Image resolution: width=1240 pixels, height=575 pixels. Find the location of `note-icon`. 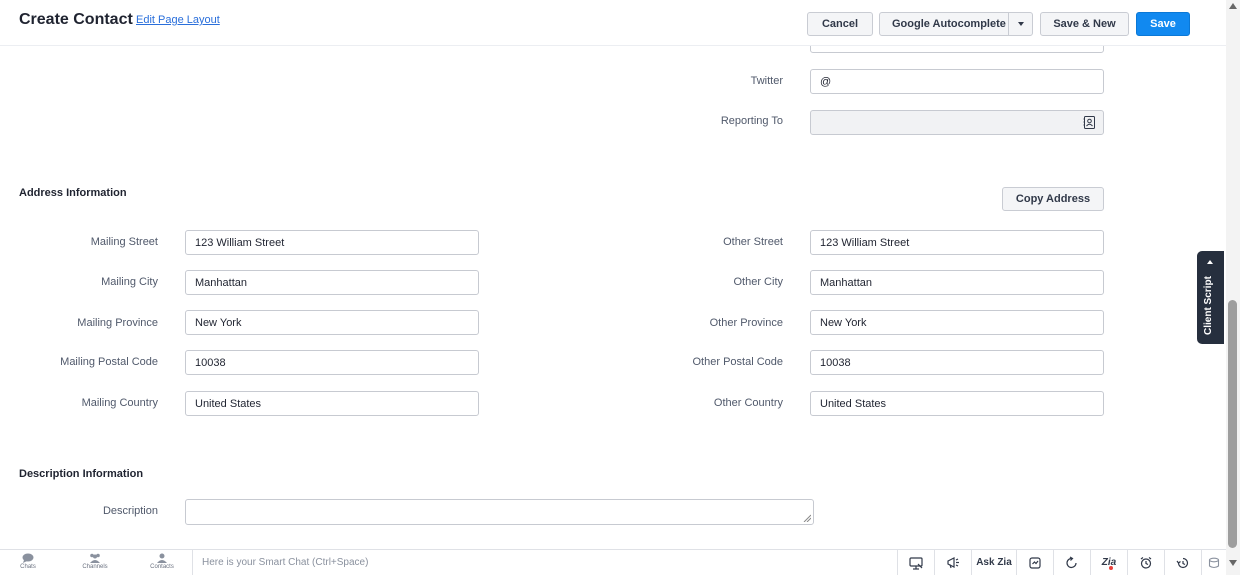

note-icon is located at coordinates (1035, 562).